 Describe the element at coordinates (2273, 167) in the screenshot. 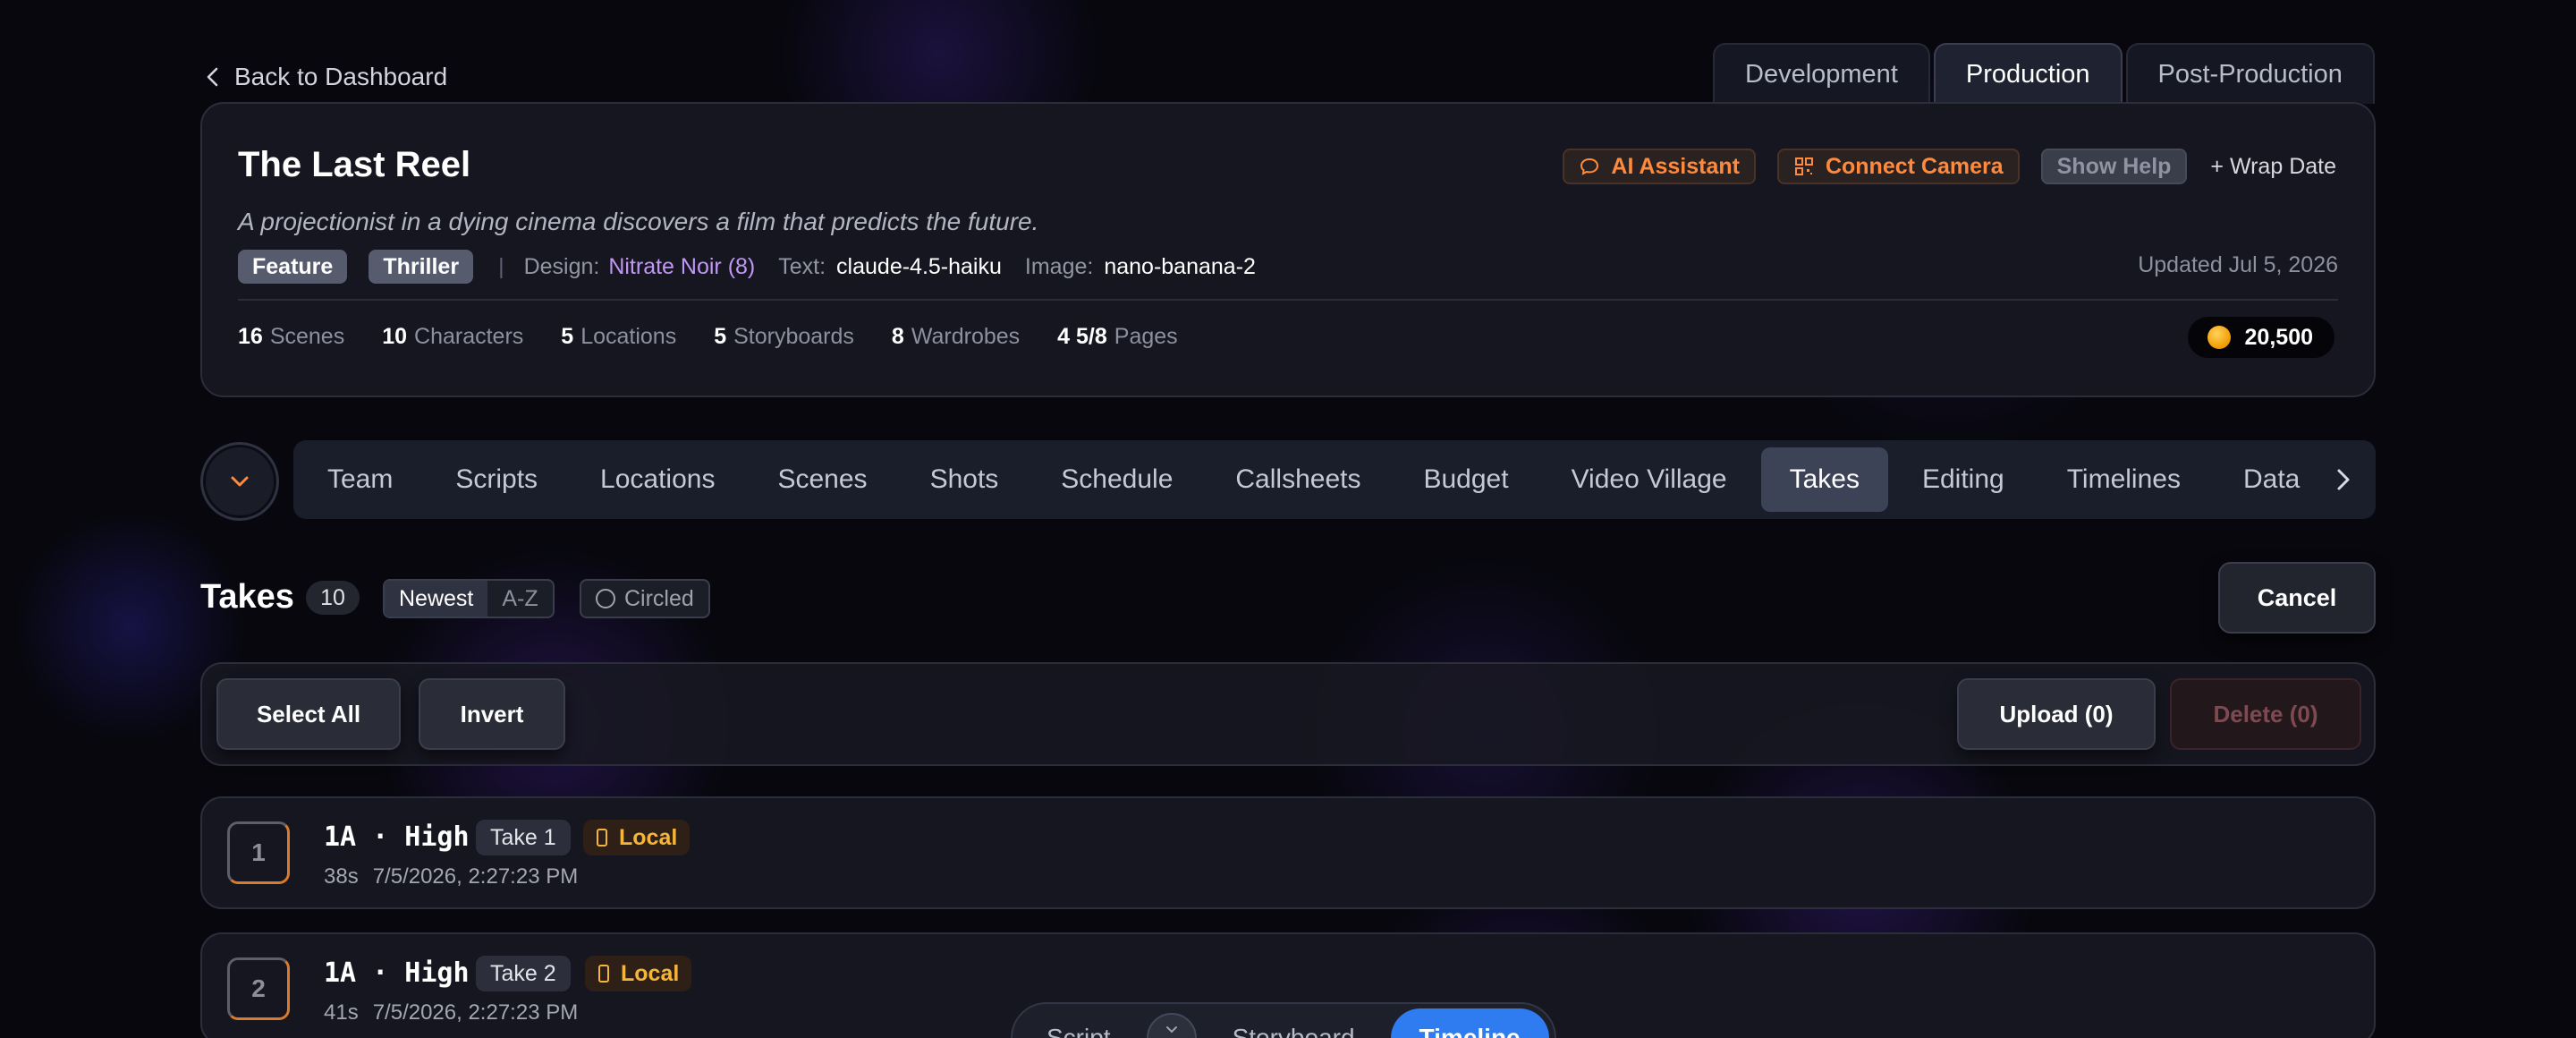

I see `wrap-date-button: + Wrap Date` at that location.